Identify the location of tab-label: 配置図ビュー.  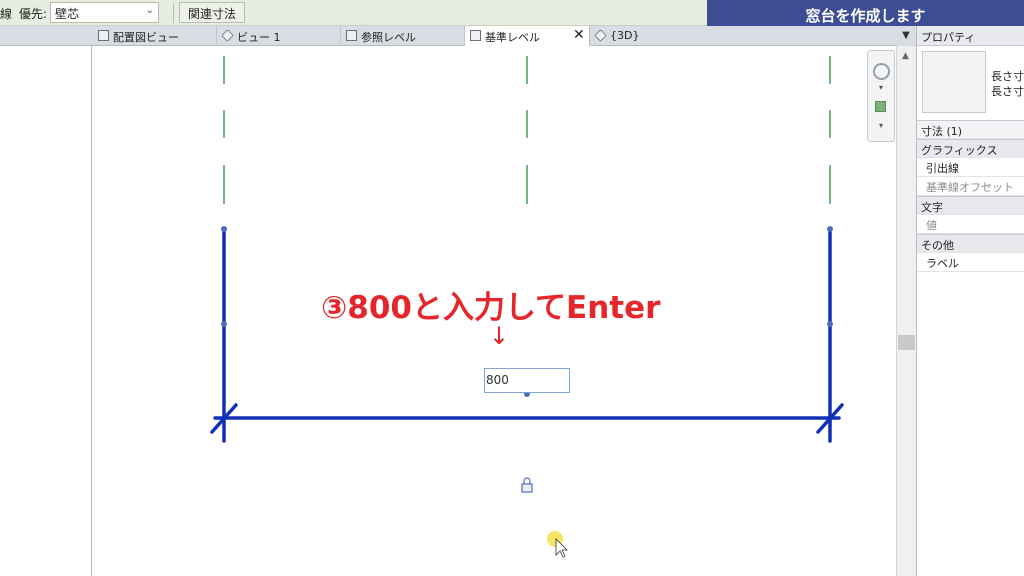
(146, 37).